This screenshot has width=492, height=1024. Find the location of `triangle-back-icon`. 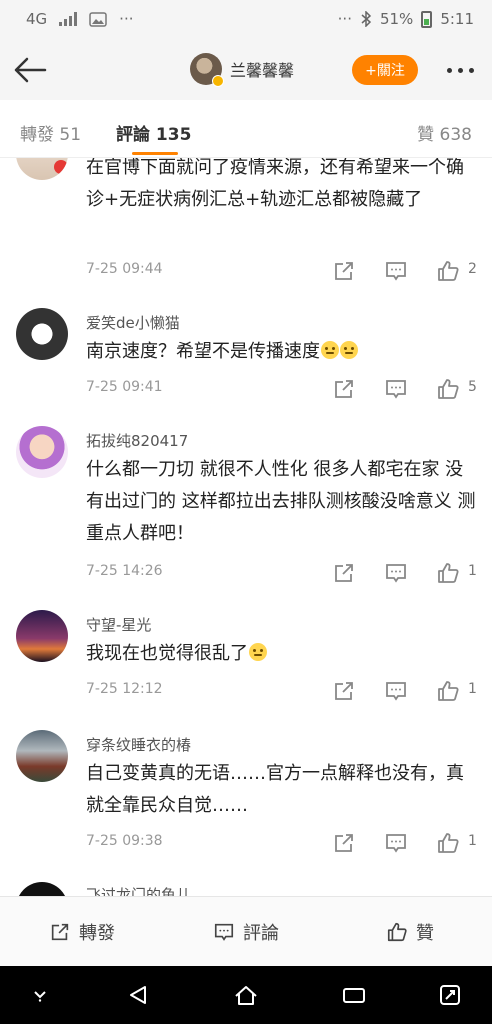

triangle-back-icon is located at coordinates (138, 995).